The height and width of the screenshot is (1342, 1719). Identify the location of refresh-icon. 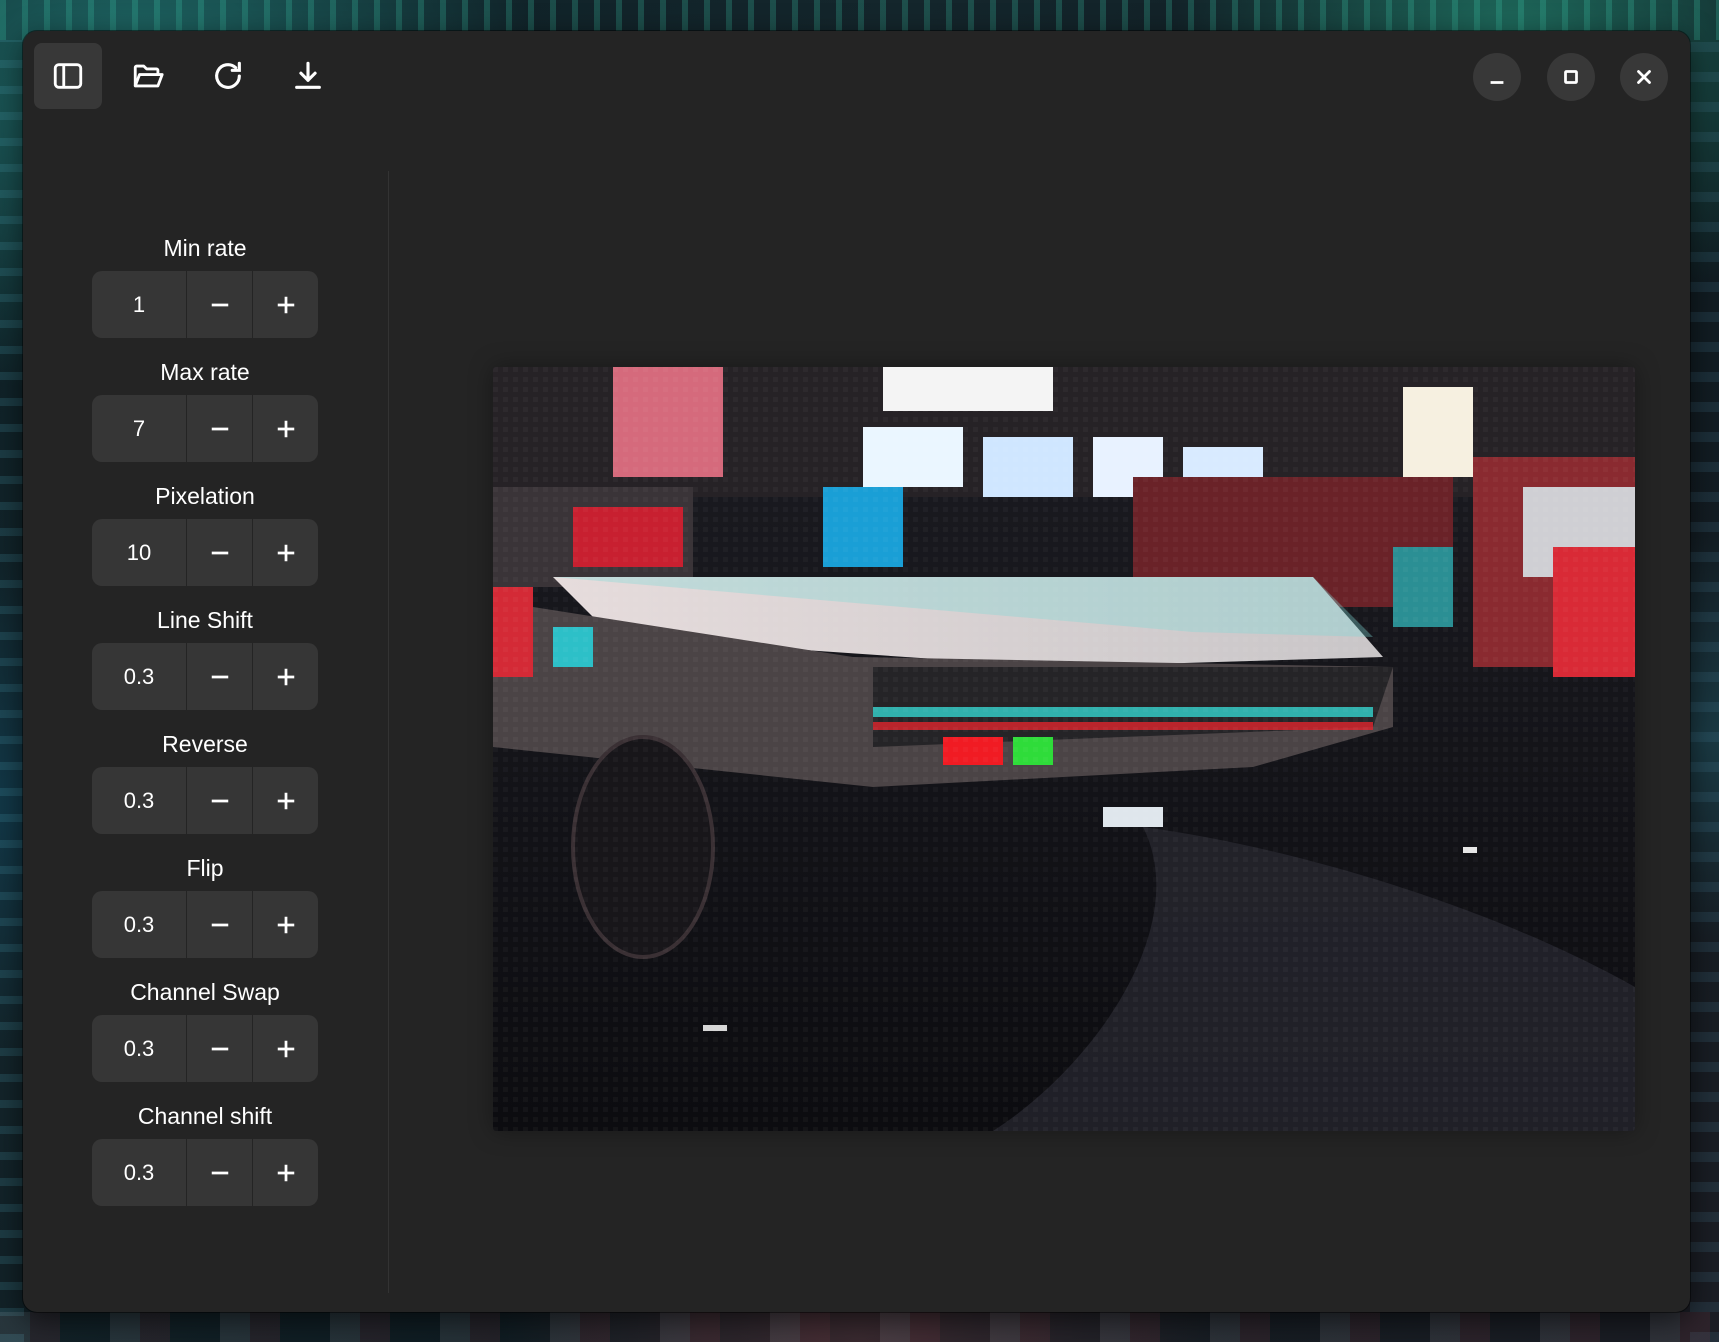
(228, 75).